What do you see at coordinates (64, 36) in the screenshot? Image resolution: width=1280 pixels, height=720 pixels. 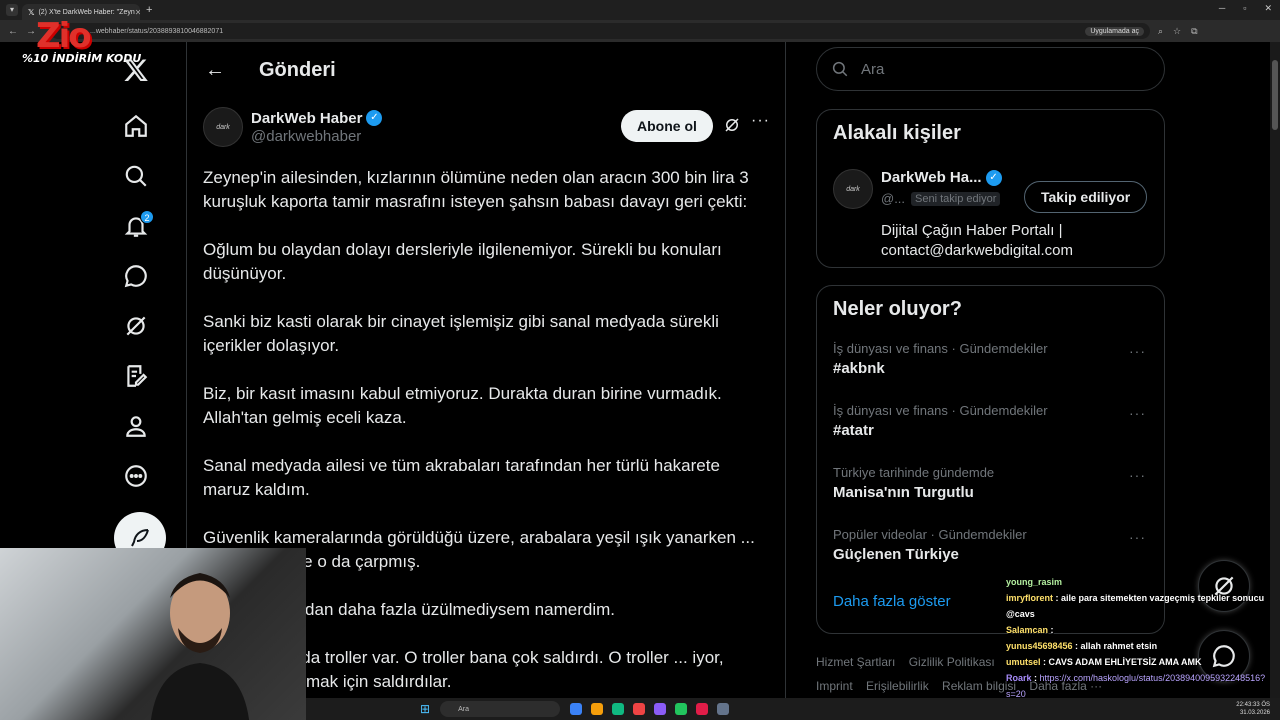 I see `stream-logo: Zio` at bounding box center [64, 36].